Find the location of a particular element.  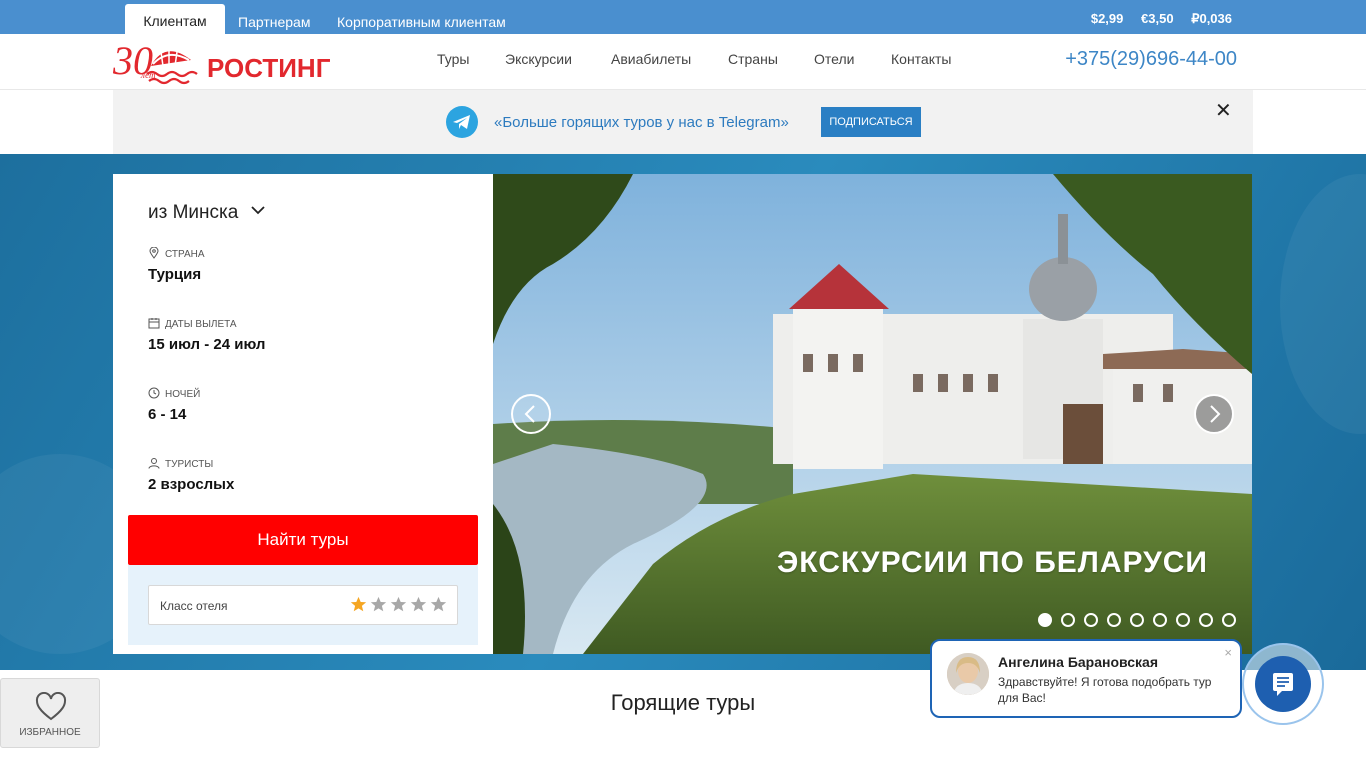

nights-field: 6 - 14 is located at coordinates (167, 414).